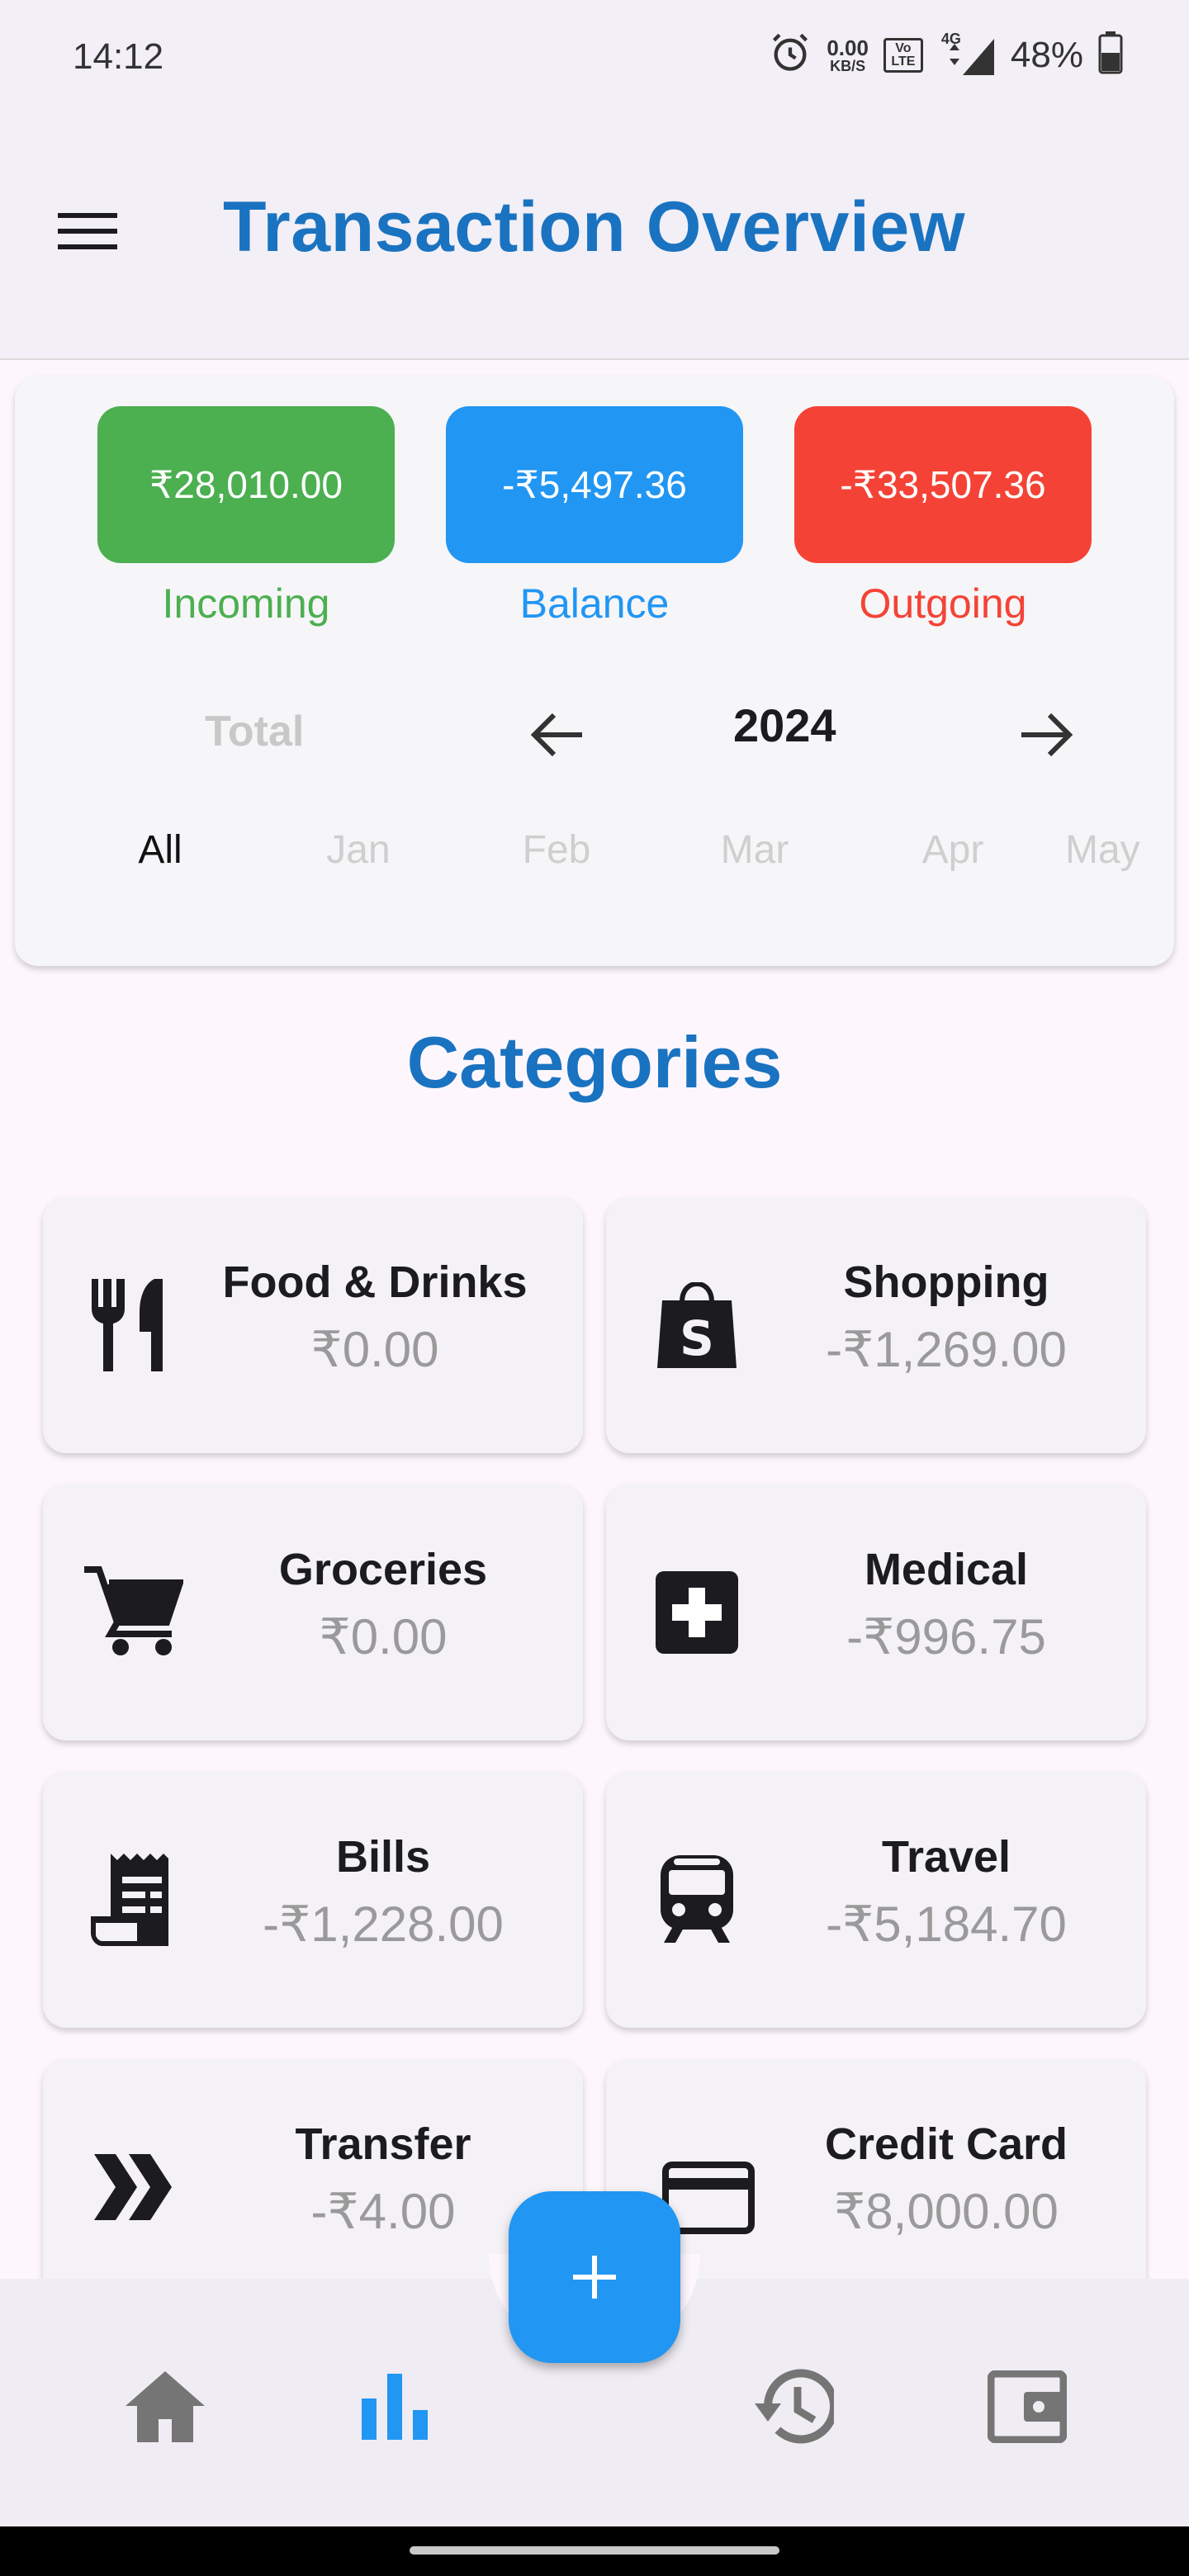 The height and width of the screenshot is (2576, 1189). Describe the element at coordinates (946, 2211) in the screenshot. I see `category-value: ₹8,000.00` at that location.